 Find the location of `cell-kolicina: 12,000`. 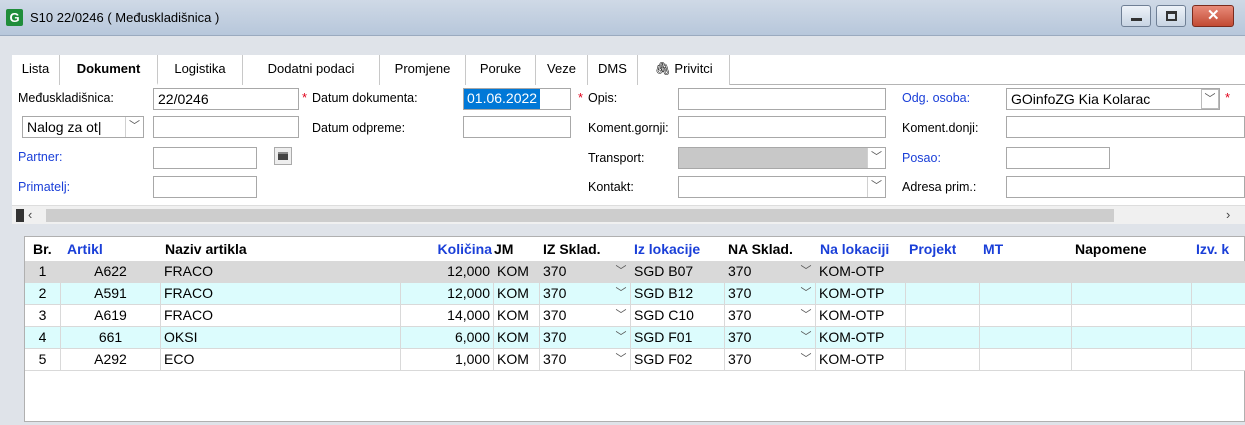

cell-kolicina: 12,000 is located at coordinates (447, 294).